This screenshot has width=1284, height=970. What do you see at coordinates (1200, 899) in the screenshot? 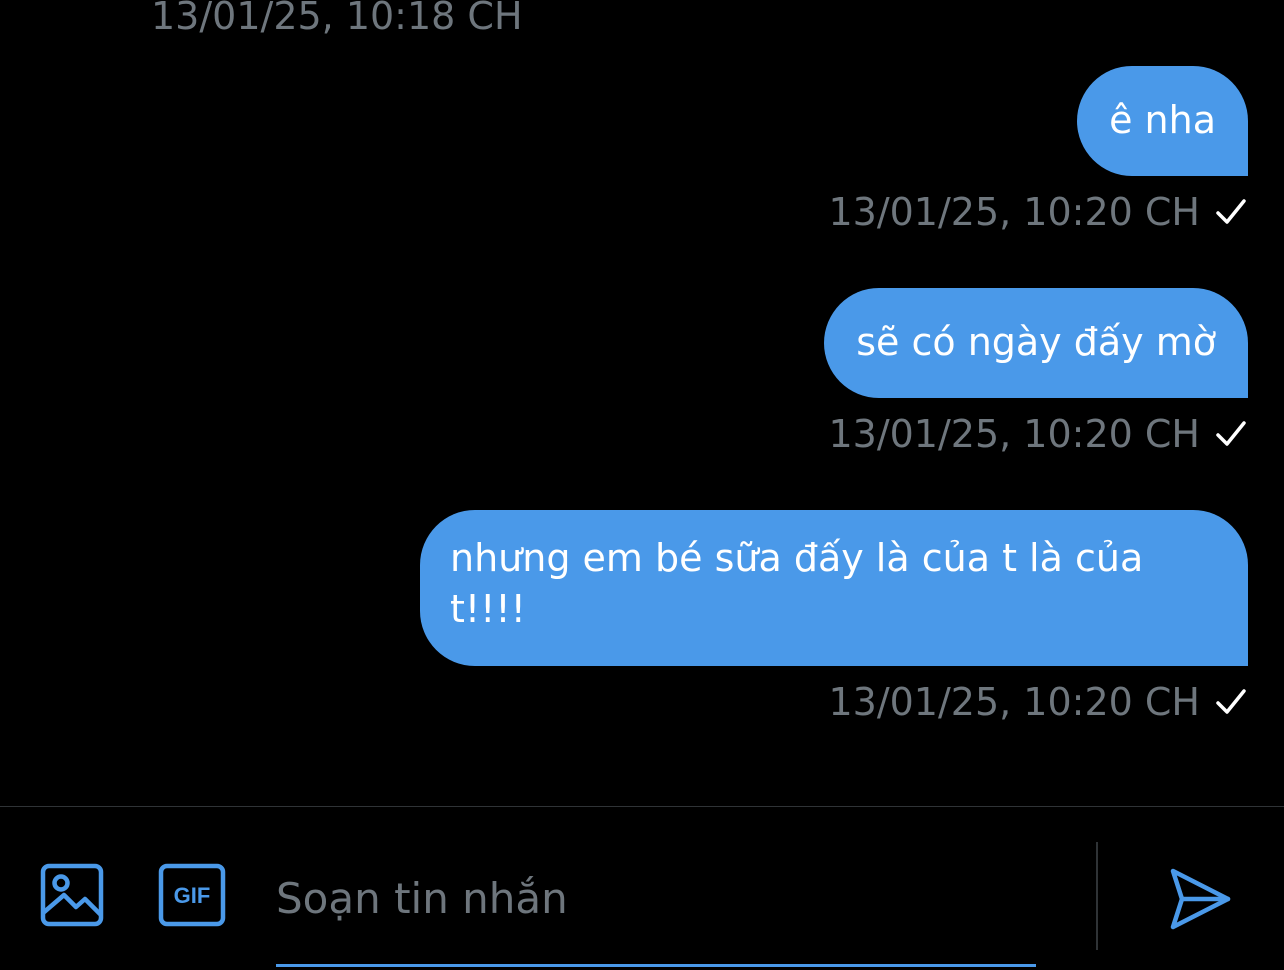
I see `send-icon` at bounding box center [1200, 899].